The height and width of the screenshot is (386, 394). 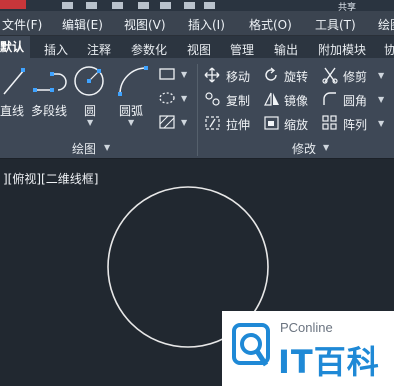 What do you see at coordinates (143, 5) in the screenshot?
I see `saveas-icon` at bounding box center [143, 5].